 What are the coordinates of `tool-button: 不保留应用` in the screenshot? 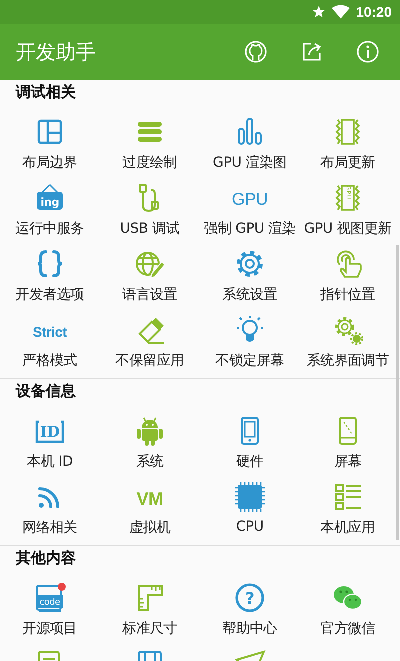 It's located at (150, 339).